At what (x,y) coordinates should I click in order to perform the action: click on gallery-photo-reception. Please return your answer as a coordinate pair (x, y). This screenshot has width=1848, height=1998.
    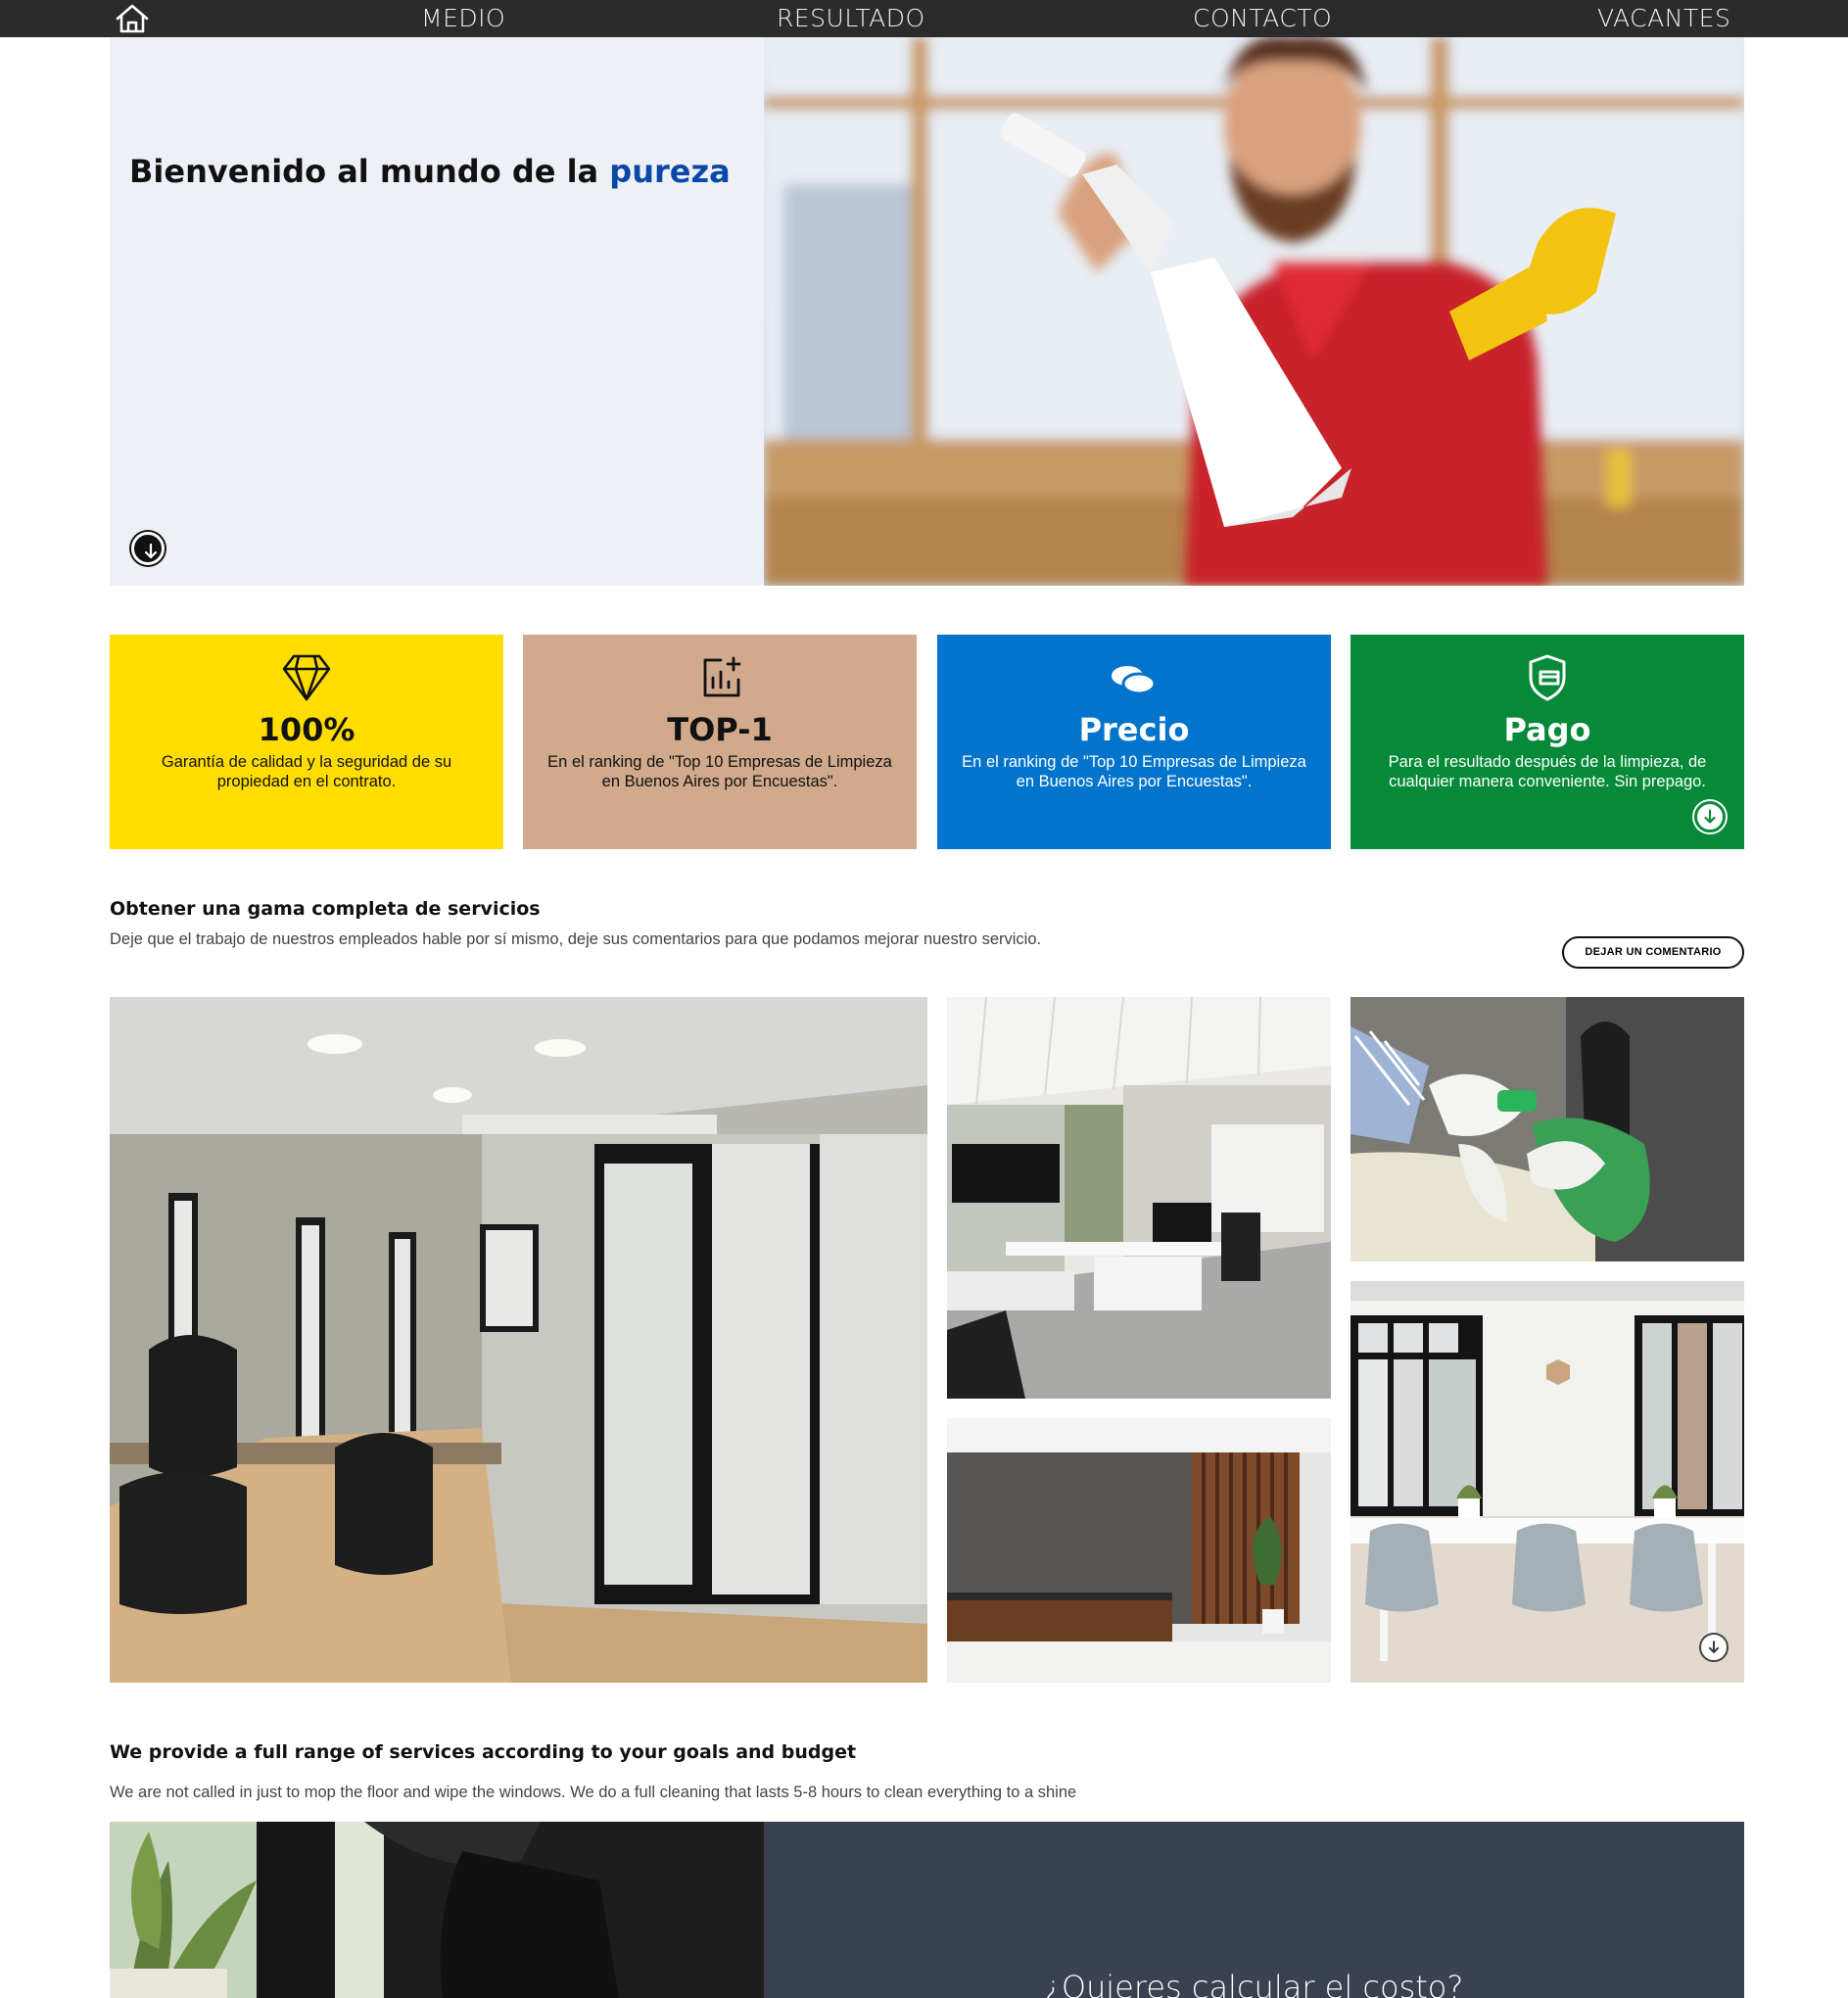
    Looking at the image, I should click on (1139, 1551).